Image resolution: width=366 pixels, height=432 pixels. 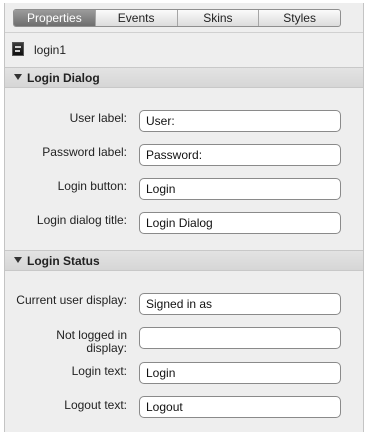 I want to click on user-label-label: User label:, so click(x=98, y=118).